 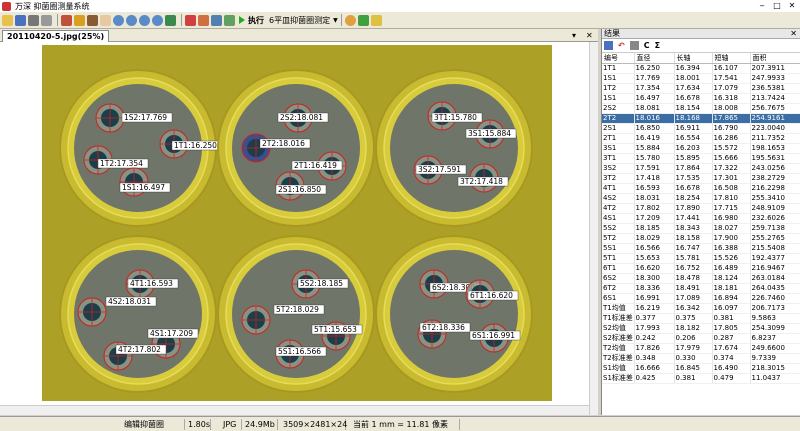 What do you see at coordinates (701, 118) in the screenshot?
I see `table-row: 2T2 18.016 18.168 17.865 254.9161` at bounding box center [701, 118].